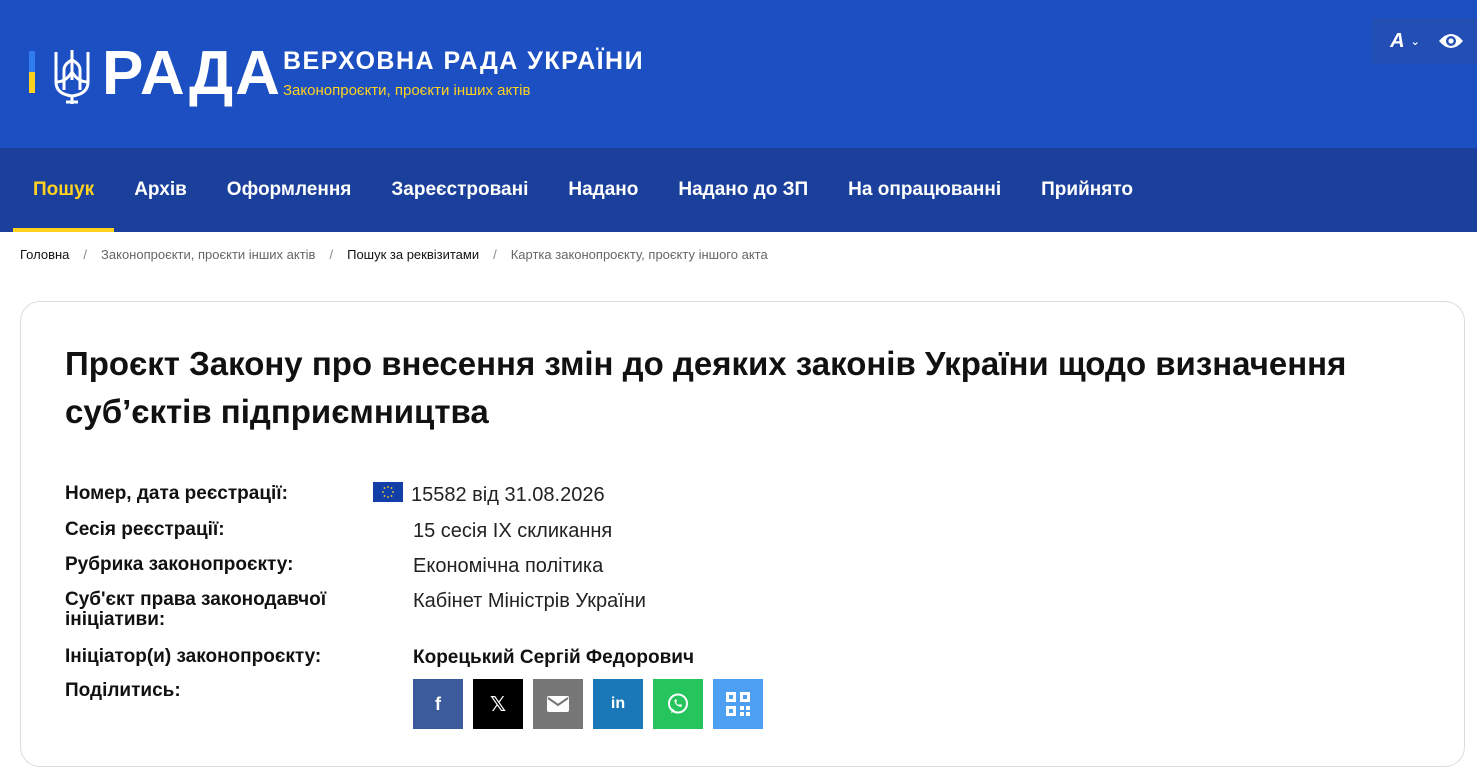 This screenshot has width=1477, height=781. I want to click on eu-flag-icon, so click(388, 492).